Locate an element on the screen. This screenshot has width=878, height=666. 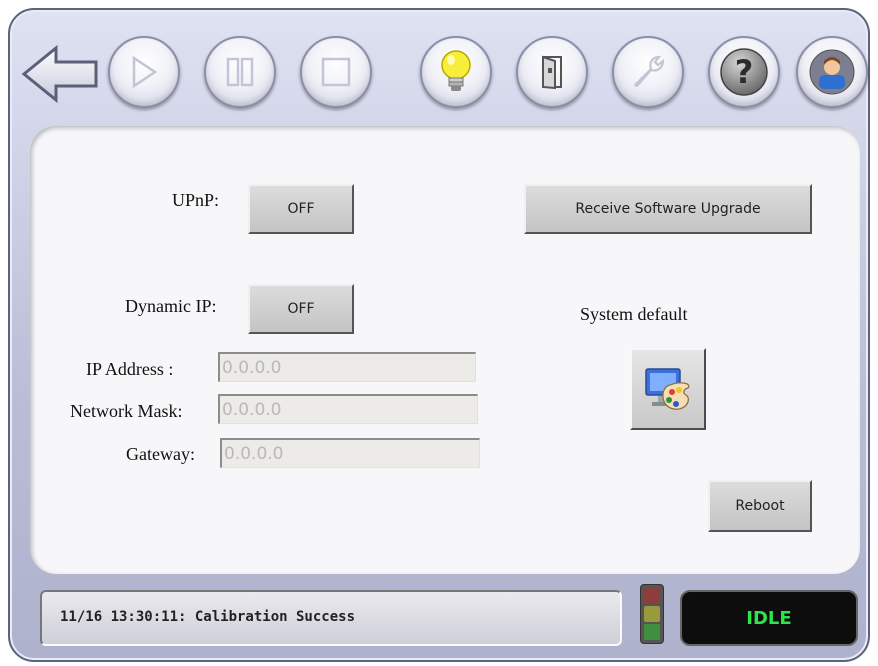
pause-icon is located at coordinates (240, 72).